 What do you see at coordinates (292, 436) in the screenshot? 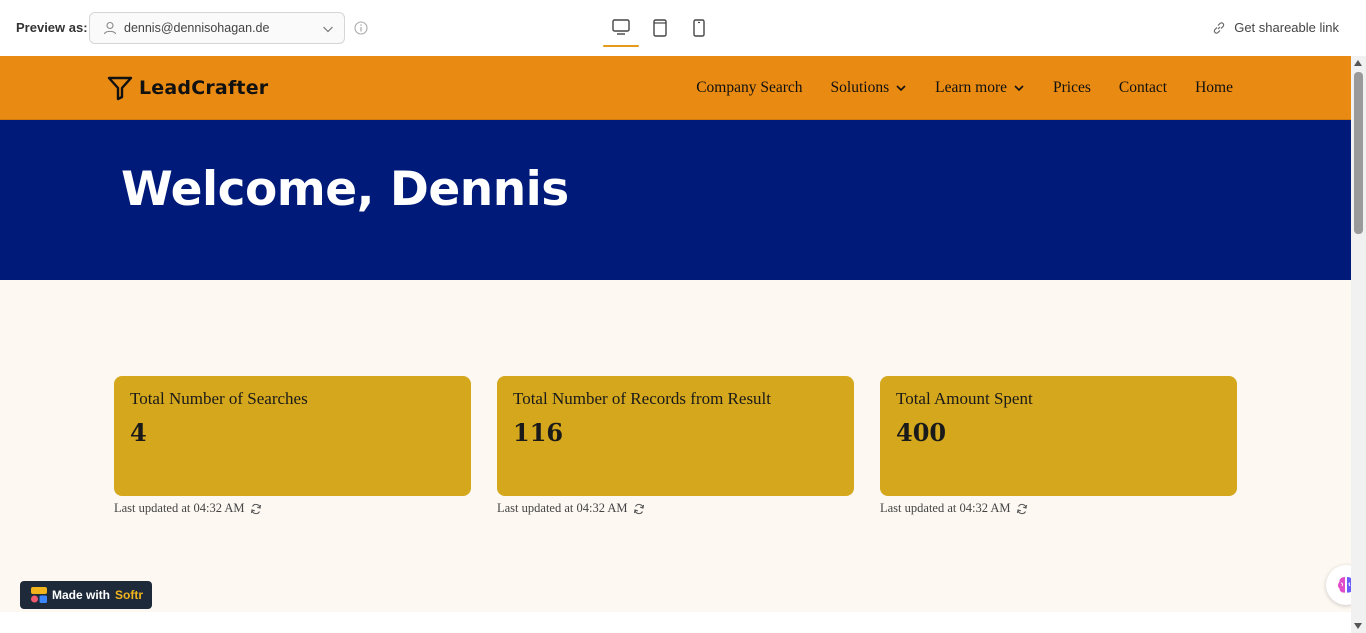
I see `stat-card-searches: Total Number of Searches 4` at bounding box center [292, 436].